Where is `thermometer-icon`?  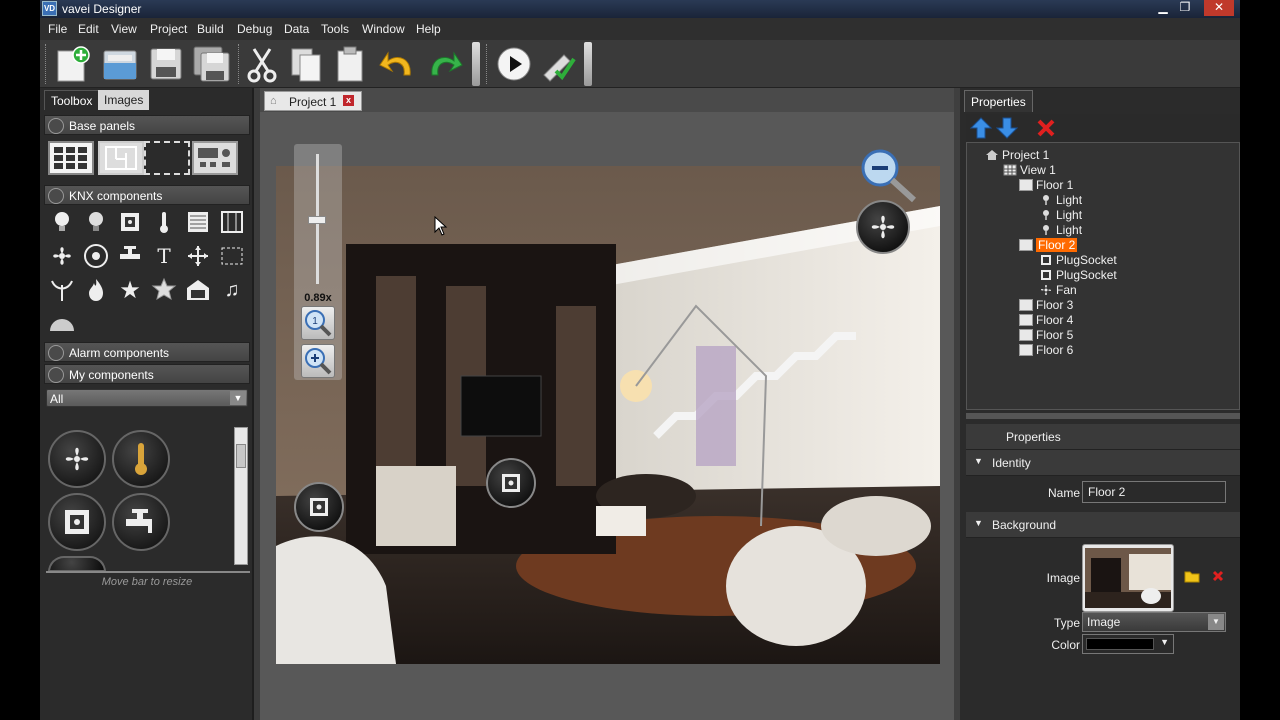 thermometer-icon is located at coordinates (164, 222).